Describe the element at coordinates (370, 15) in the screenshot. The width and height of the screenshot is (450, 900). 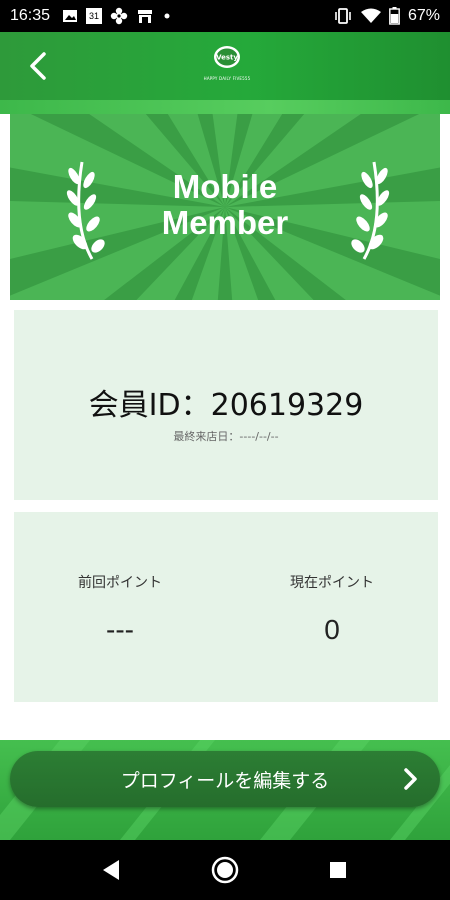
I see `wifi-icon` at that location.